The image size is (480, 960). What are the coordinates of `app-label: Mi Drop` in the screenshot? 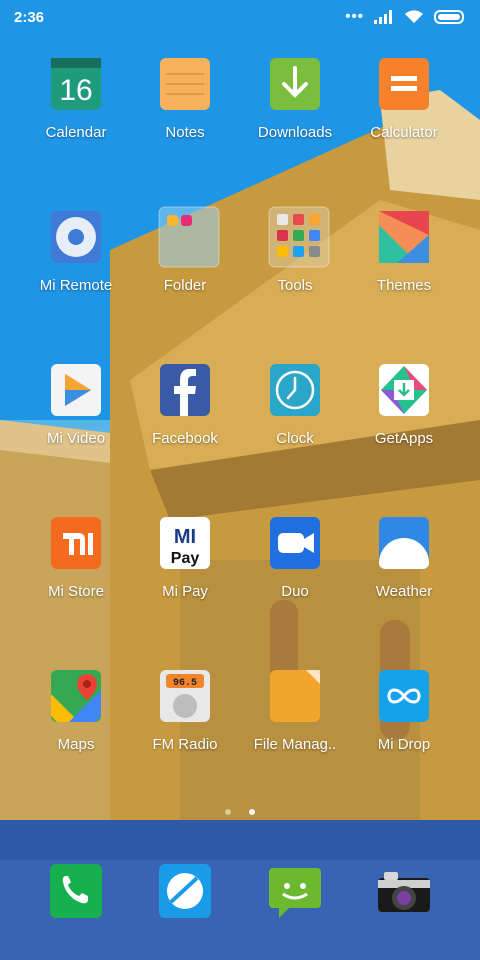 It's located at (404, 744).